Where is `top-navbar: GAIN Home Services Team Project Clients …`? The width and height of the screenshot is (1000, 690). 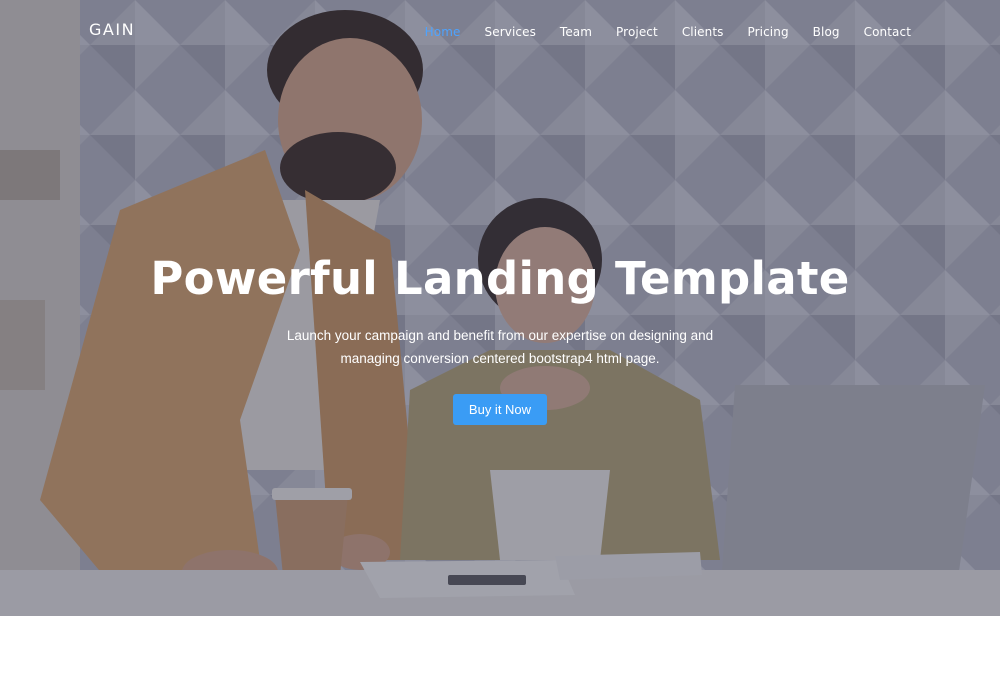 top-navbar: GAIN Home Services Team Project Clients … is located at coordinates (500, 31).